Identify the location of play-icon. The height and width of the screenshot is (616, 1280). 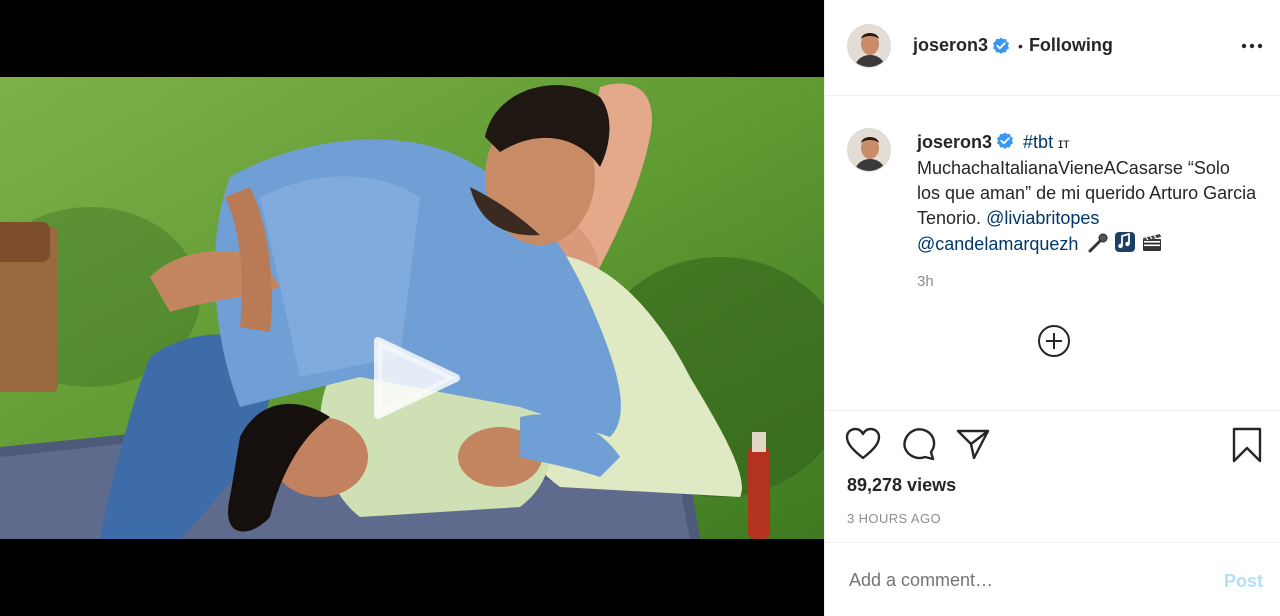
(416, 378).